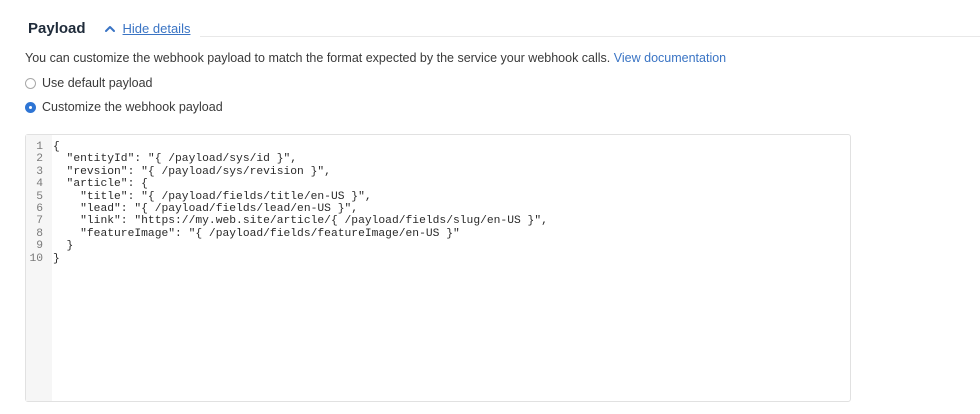 The width and height of the screenshot is (980, 414). What do you see at coordinates (39, 171) in the screenshot?
I see `line-number: 3` at bounding box center [39, 171].